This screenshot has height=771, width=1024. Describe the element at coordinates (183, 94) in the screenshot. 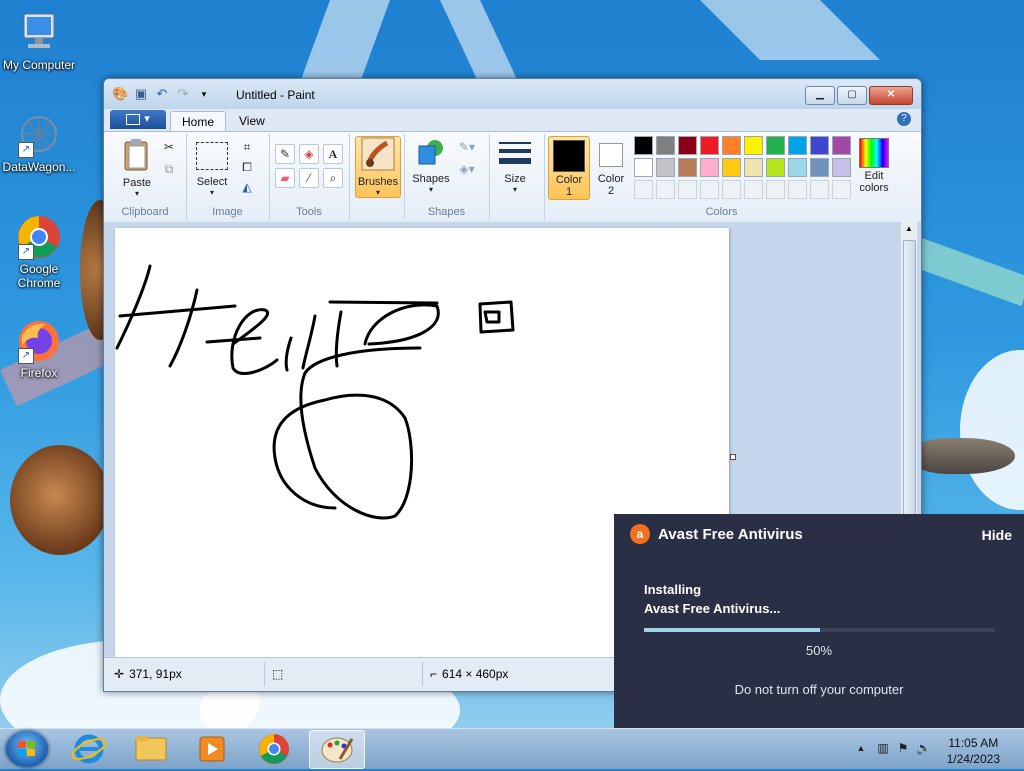

I see `redo-icon: ↷` at that location.